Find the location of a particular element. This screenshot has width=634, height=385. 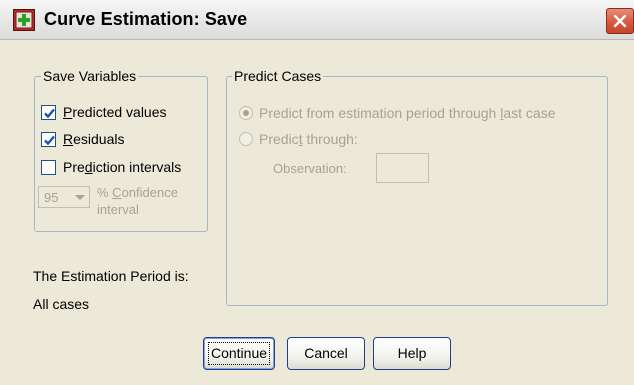

chevron-down-icon is located at coordinates (80, 197).